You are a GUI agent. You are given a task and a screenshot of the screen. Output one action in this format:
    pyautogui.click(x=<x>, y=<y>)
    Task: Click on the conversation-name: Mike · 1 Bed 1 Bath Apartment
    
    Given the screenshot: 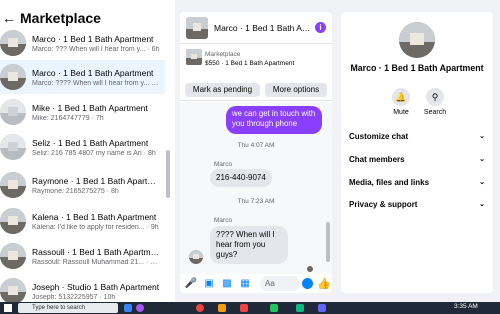 What is the action you would take?
    pyautogui.click(x=90, y=107)
    